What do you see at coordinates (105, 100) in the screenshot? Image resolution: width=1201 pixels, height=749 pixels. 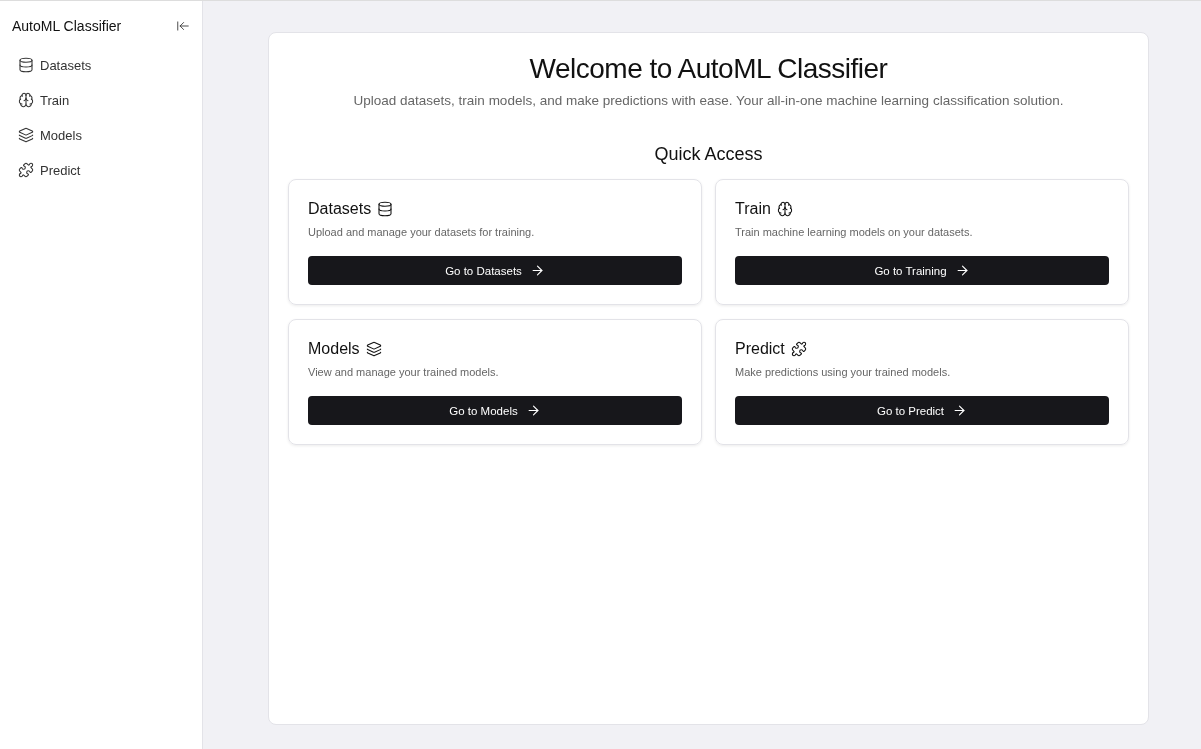 I see `sidebar-item: Train` at bounding box center [105, 100].